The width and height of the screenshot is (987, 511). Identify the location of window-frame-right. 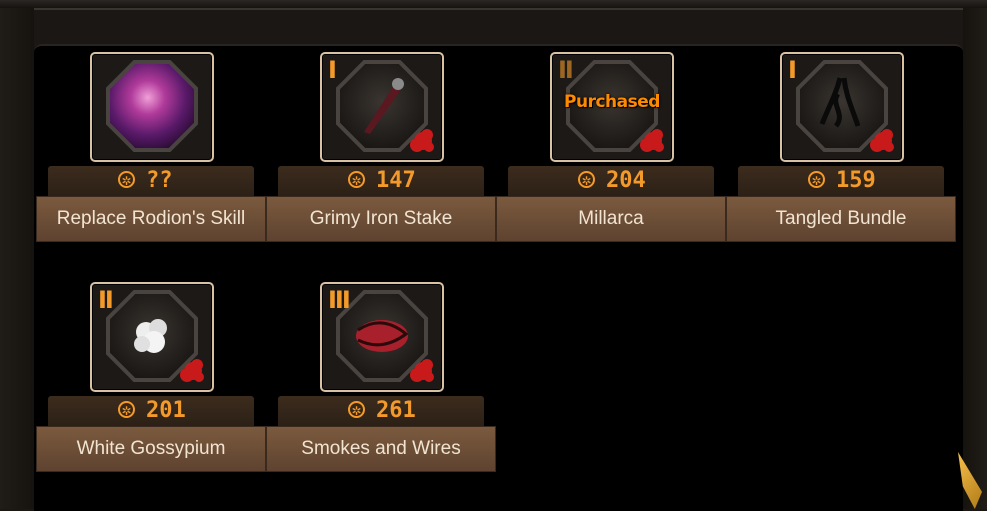
(975, 258).